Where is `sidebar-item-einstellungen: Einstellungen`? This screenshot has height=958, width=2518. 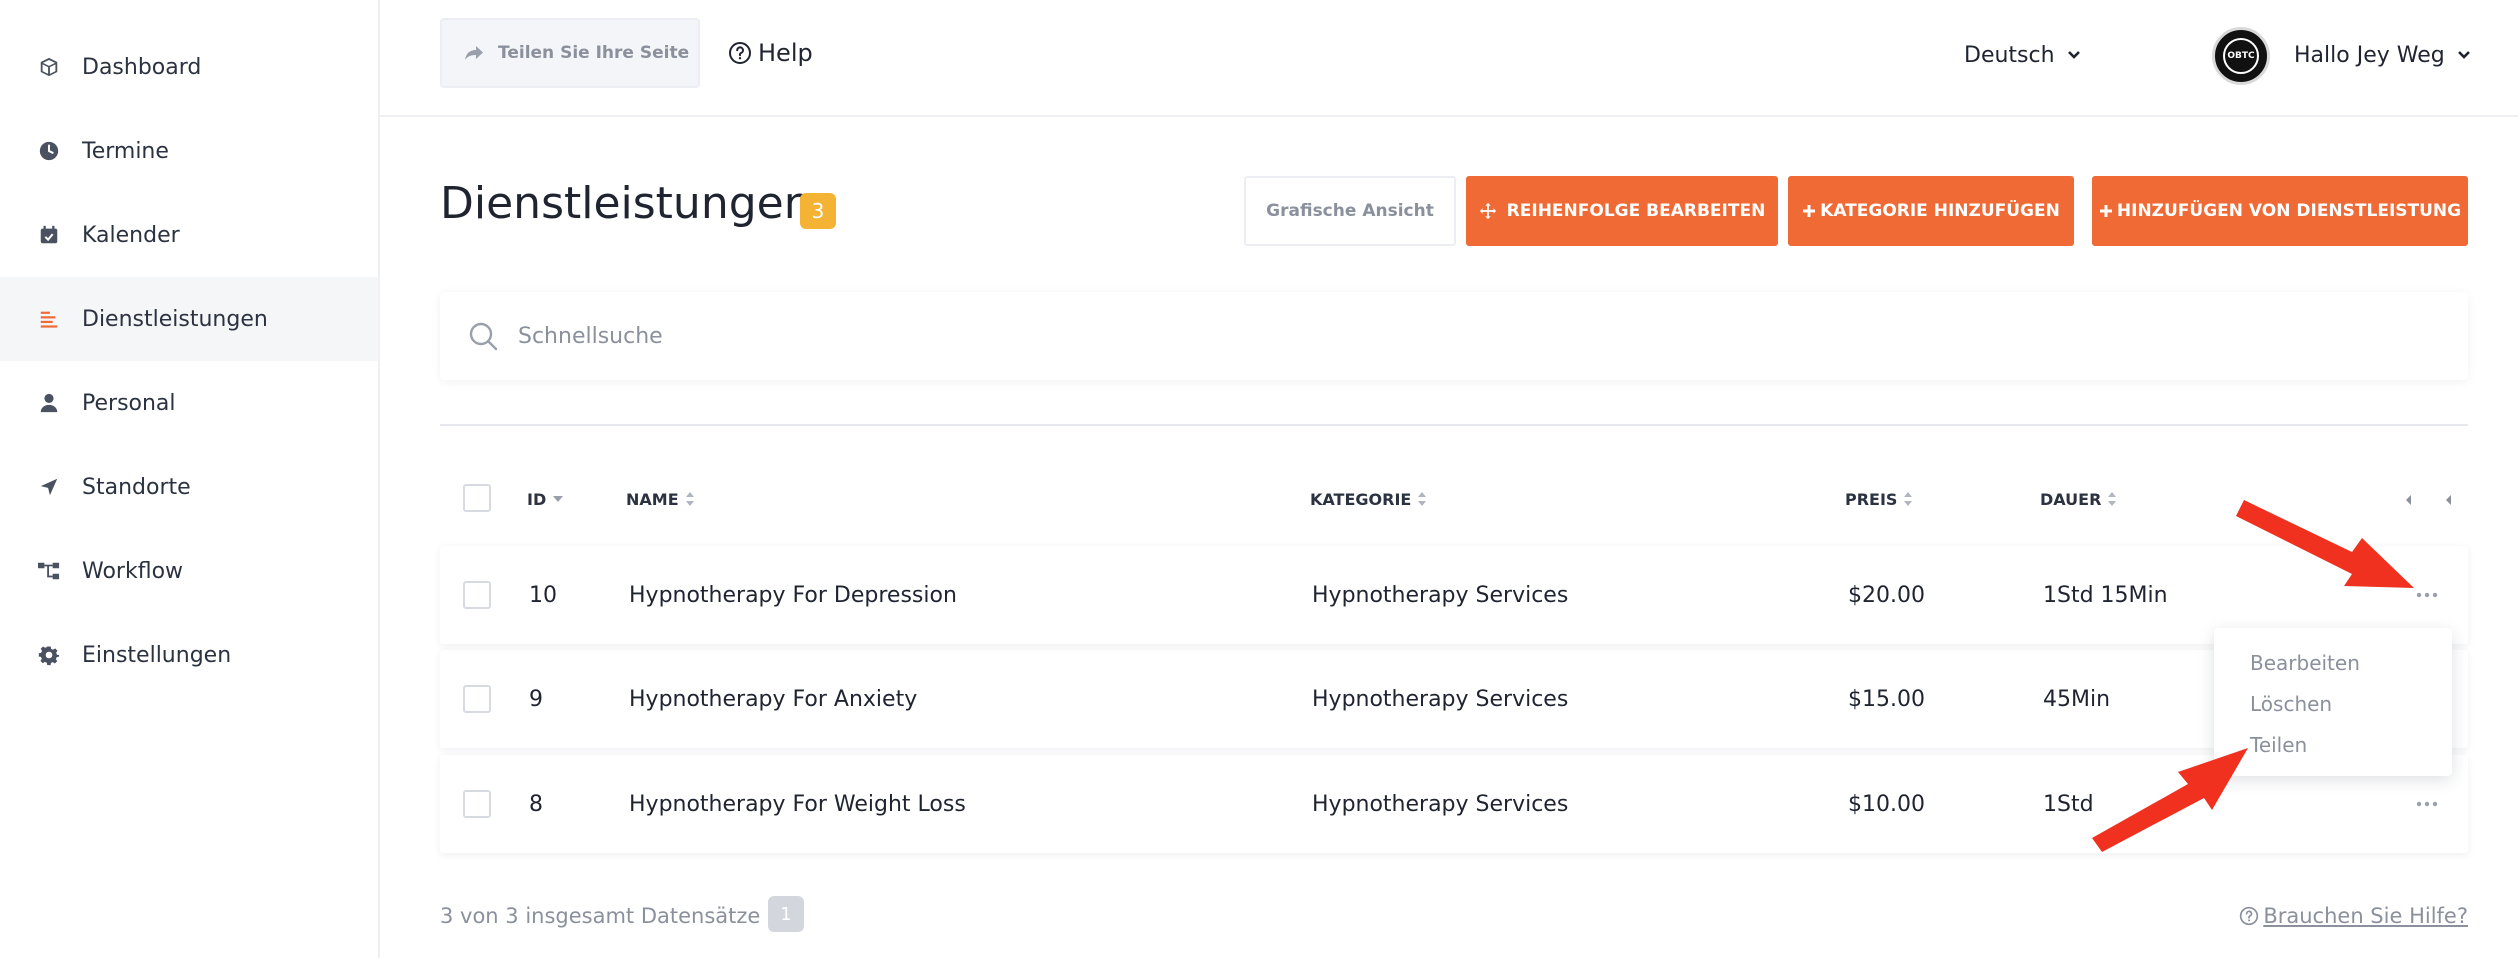 sidebar-item-einstellungen: Einstellungen is located at coordinates (189, 655).